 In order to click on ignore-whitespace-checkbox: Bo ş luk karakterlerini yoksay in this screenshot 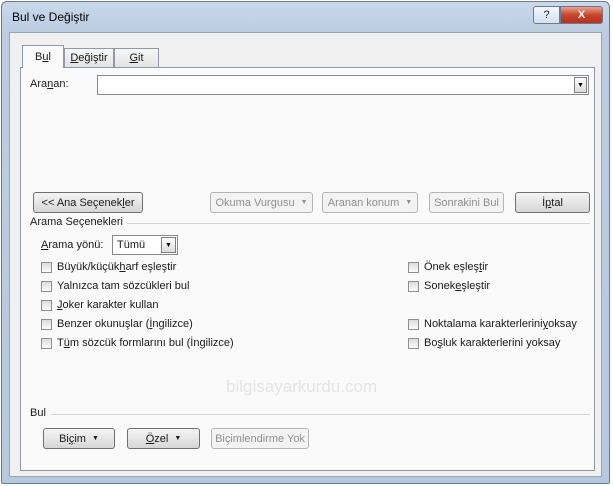, I will do `click(484, 343)`.